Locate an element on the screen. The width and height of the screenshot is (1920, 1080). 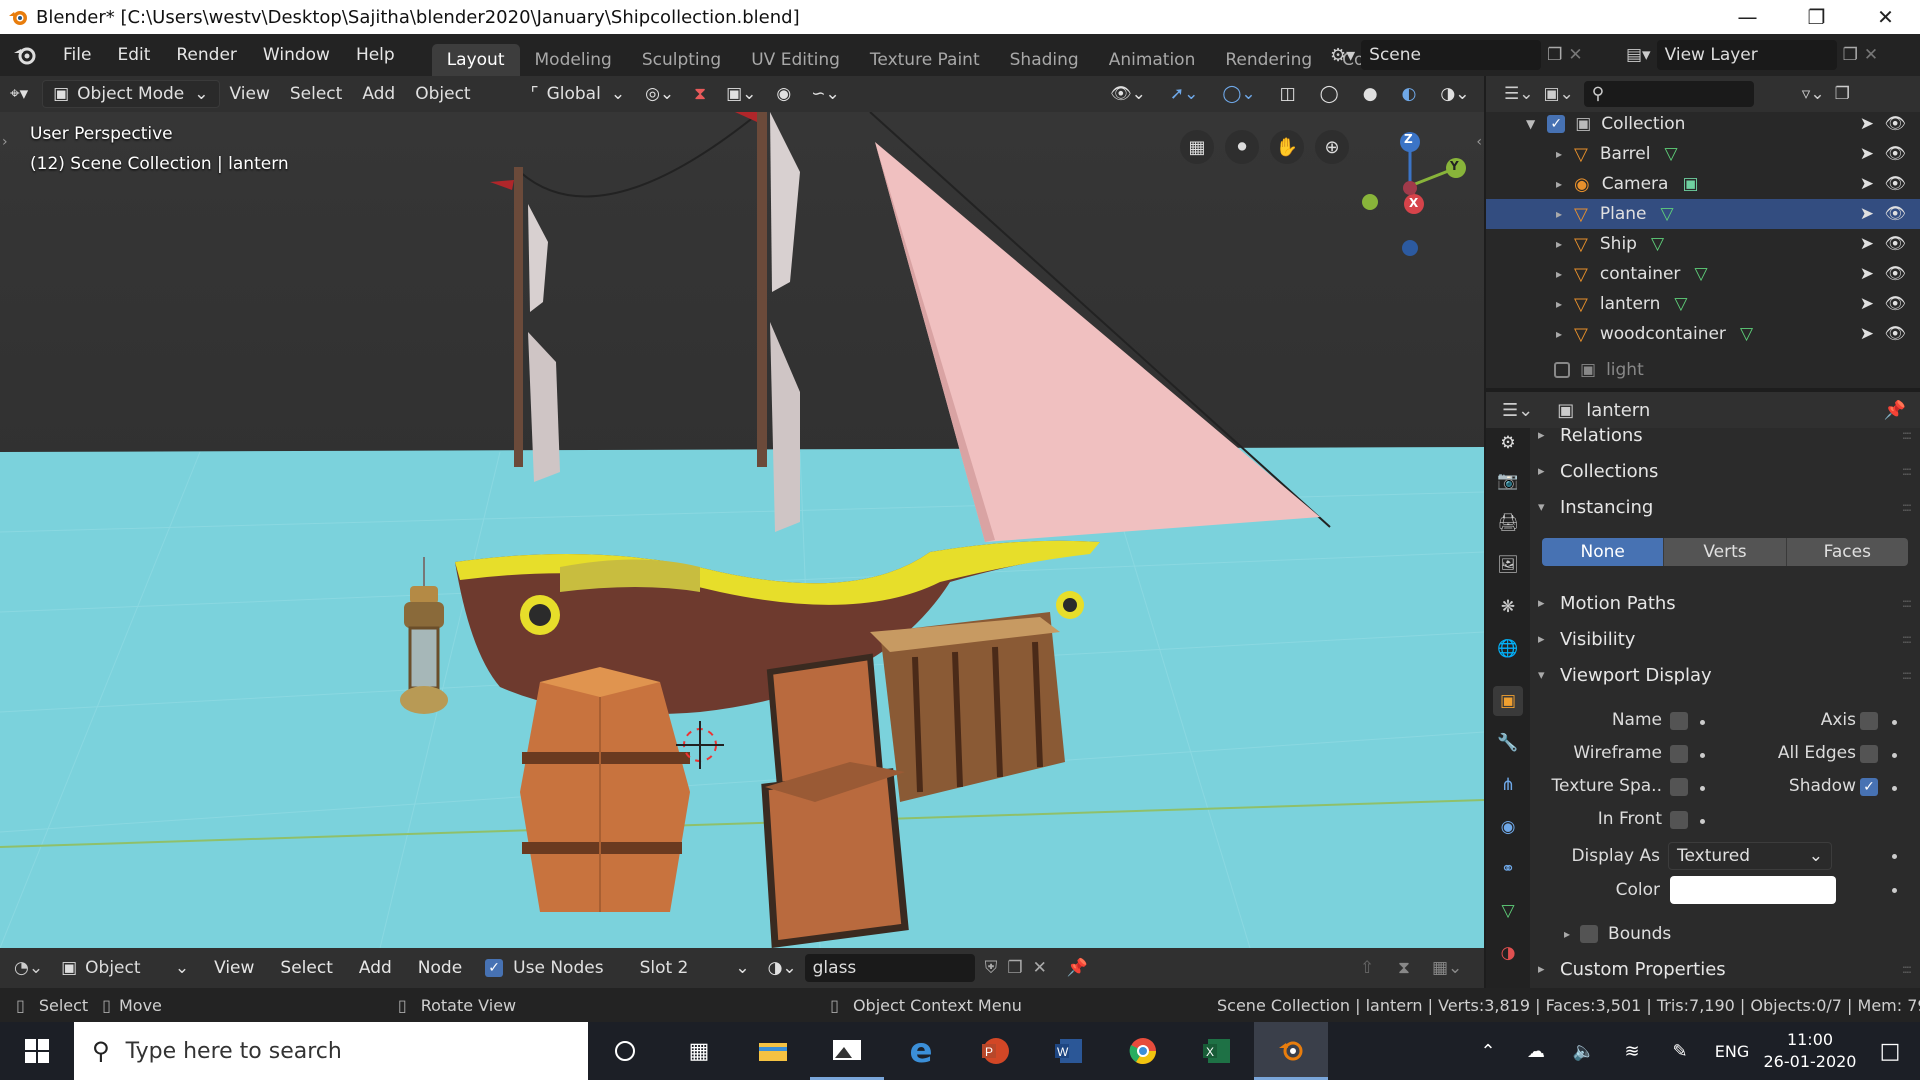
physics-tab-icon: ◉ is located at coordinates (1508, 827).